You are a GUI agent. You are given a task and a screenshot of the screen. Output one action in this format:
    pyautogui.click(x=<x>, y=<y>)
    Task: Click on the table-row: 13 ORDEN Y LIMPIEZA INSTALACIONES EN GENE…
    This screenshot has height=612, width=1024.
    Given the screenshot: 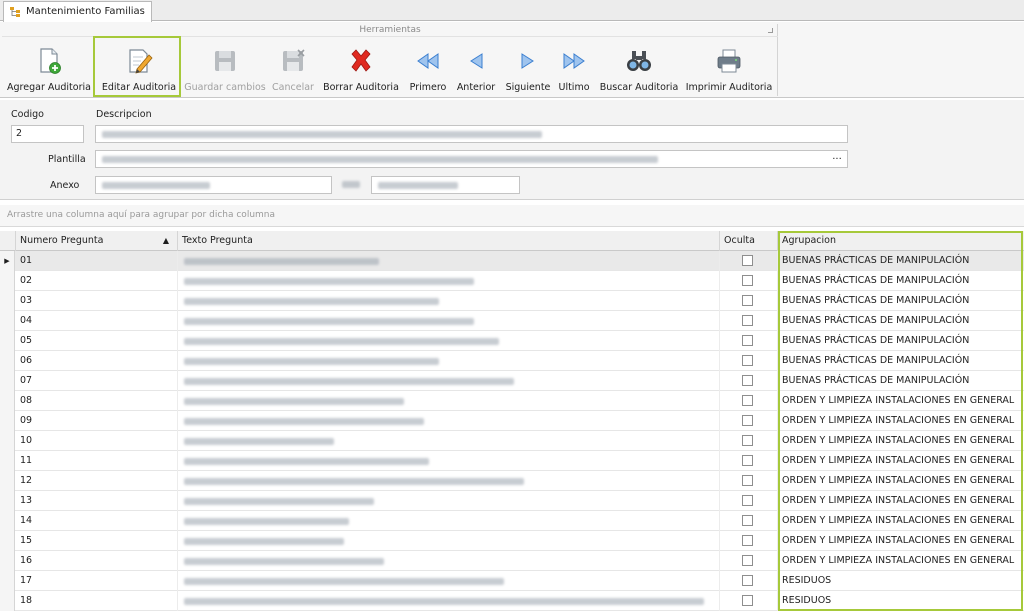 What is the action you would take?
    pyautogui.click(x=512, y=501)
    